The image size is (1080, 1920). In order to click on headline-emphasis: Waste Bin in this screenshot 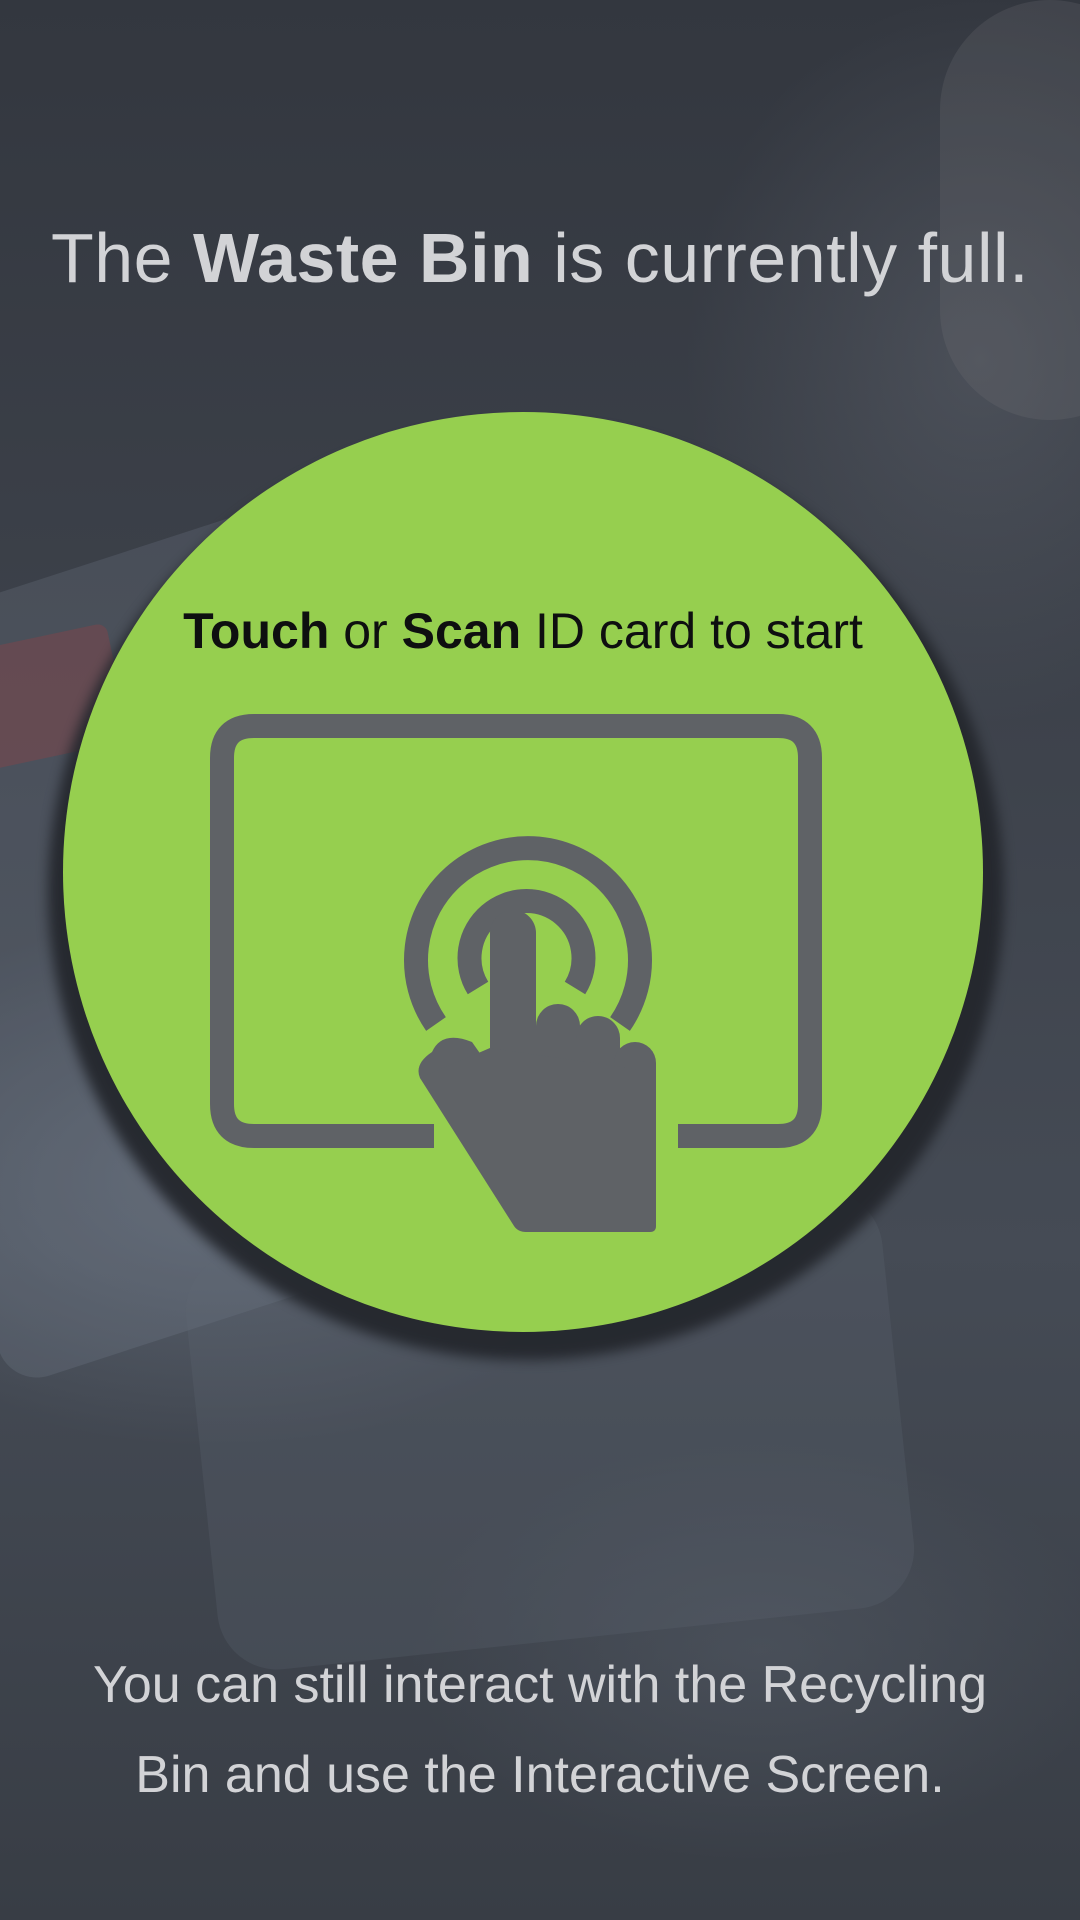, I will do `click(363, 258)`.